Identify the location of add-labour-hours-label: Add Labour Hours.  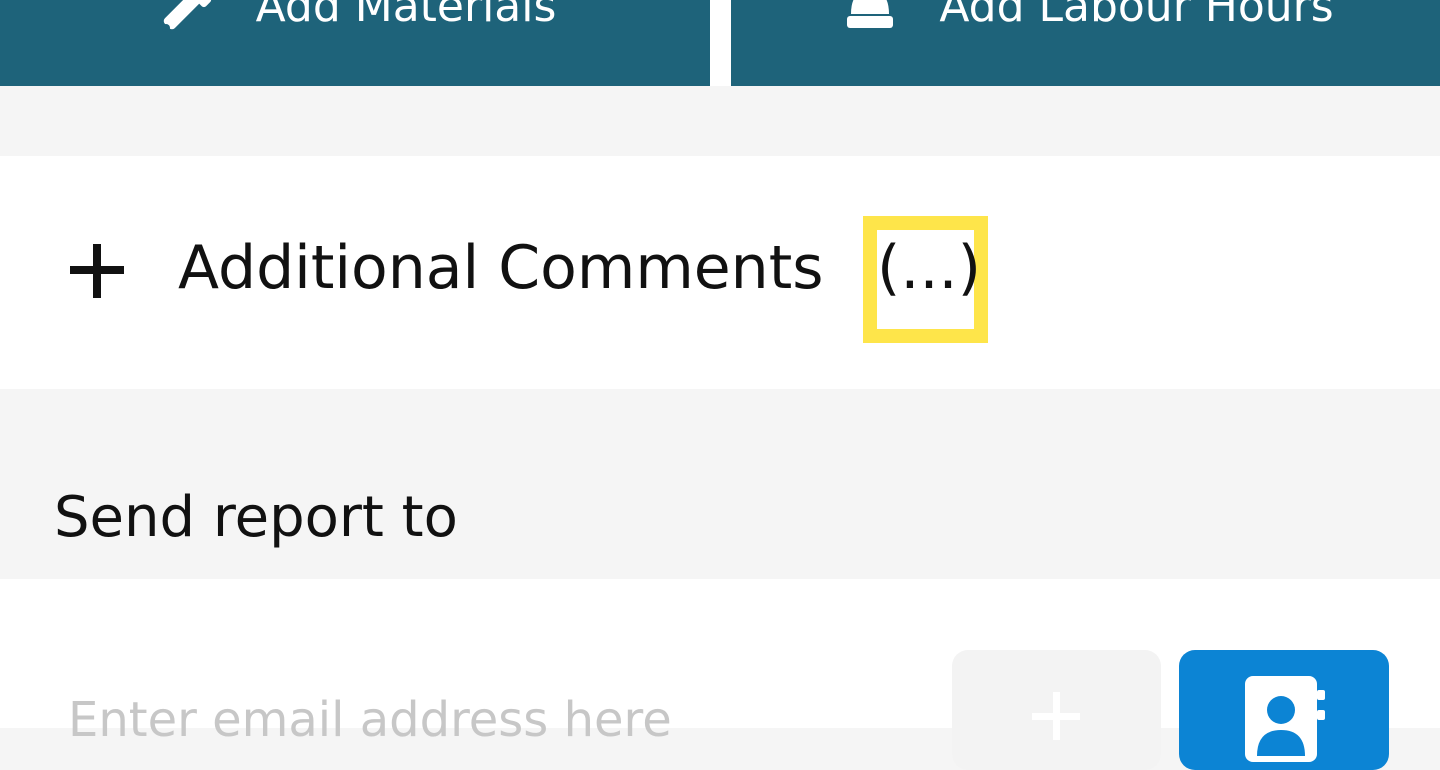
(1136, 16).